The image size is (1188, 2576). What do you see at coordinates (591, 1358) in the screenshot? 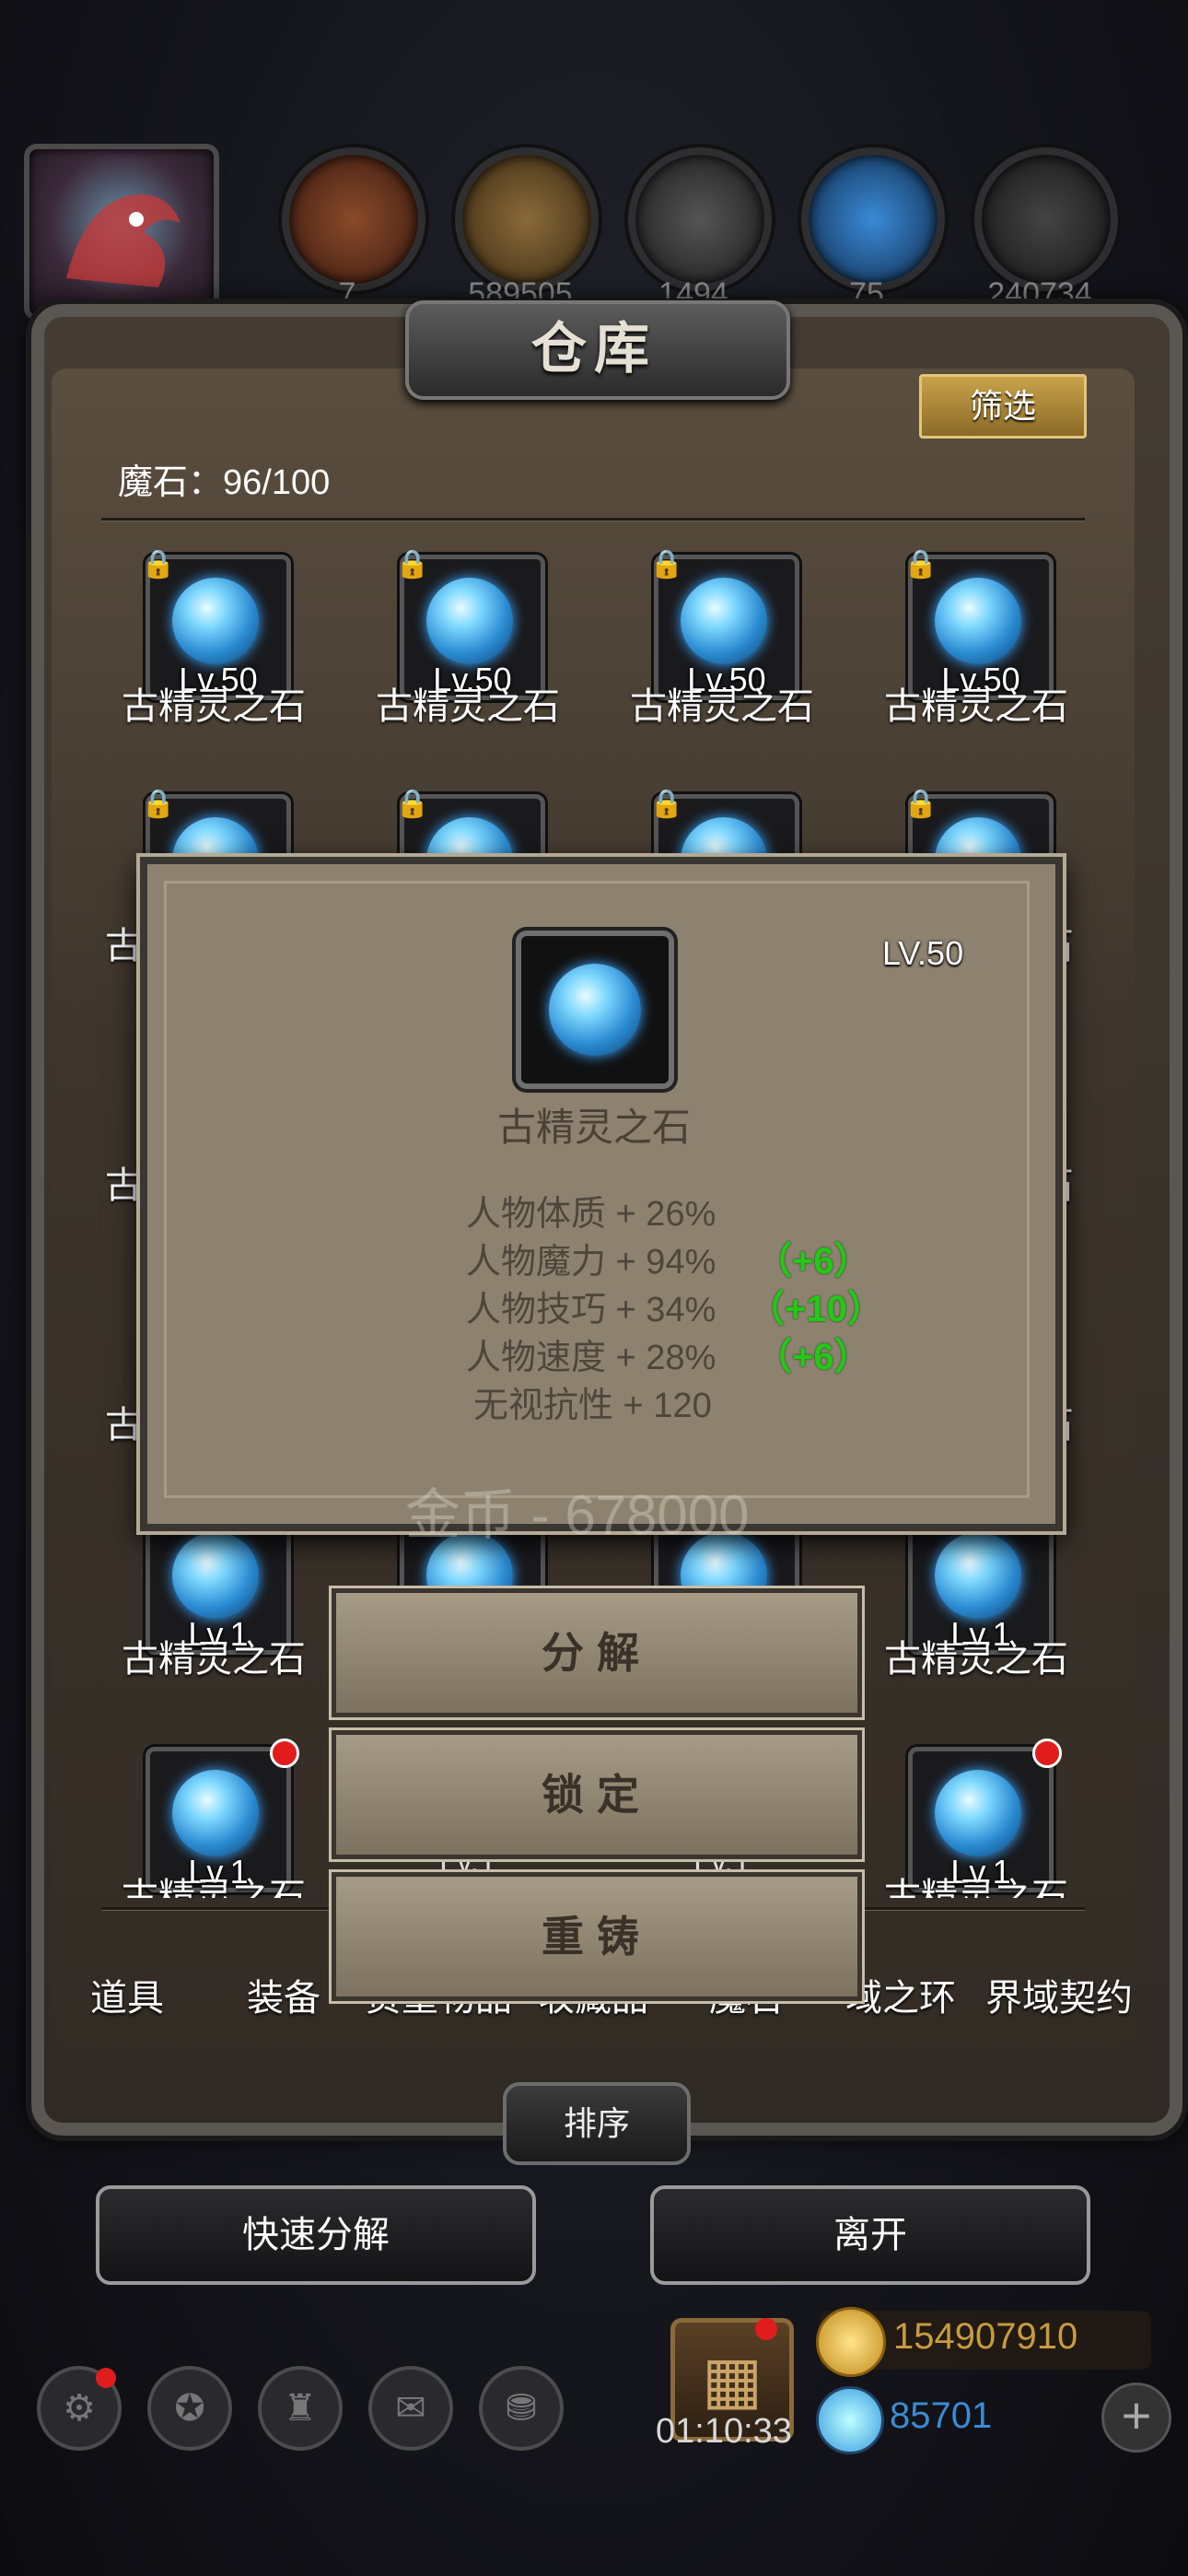
I see `stat-line: 人物速度 + 28%` at bounding box center [591, 1358].